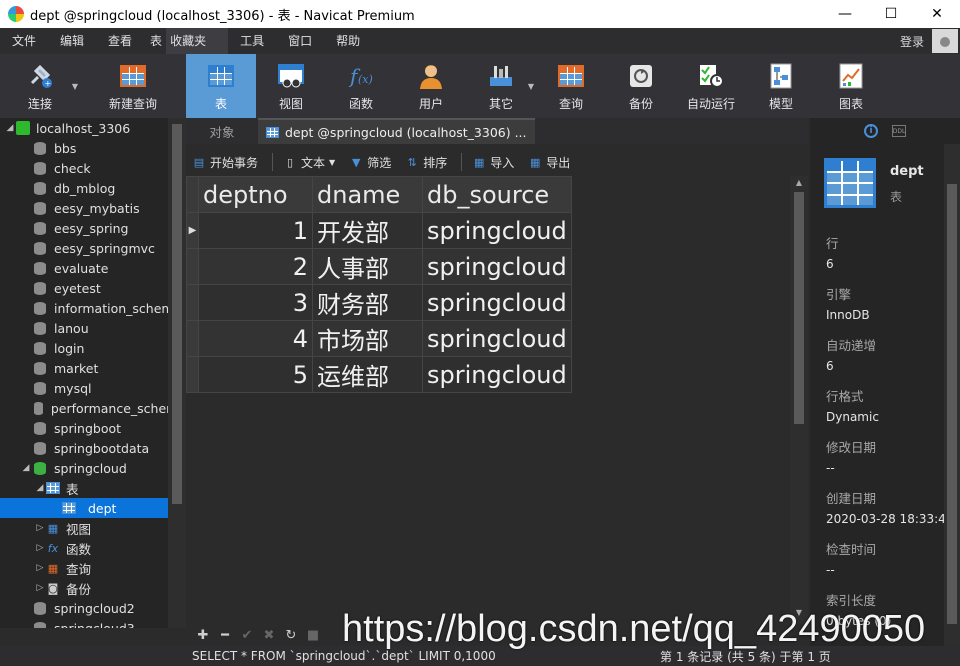 The height and width of the screenshot is (666, 960). Describe the element at coordinates (40, 86) in the screenshot. I see `toolbar-connect-button: + 连接 ▼` at that location.